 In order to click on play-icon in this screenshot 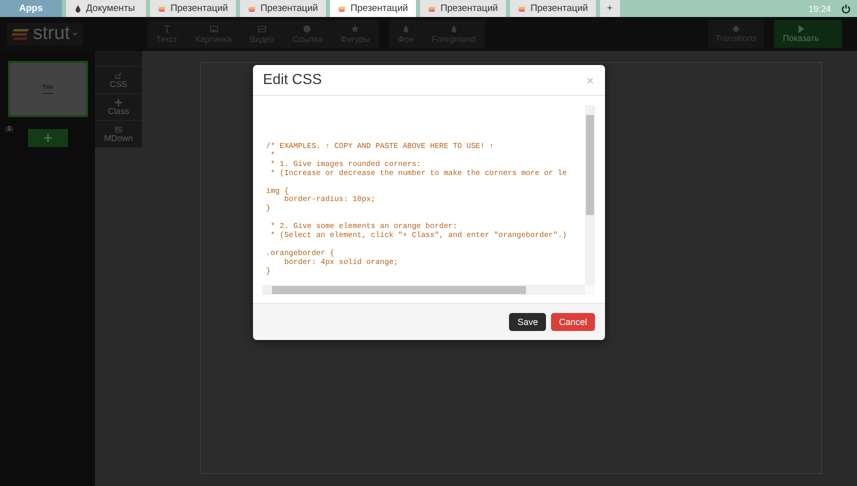, I will do `click(801, 29)`.